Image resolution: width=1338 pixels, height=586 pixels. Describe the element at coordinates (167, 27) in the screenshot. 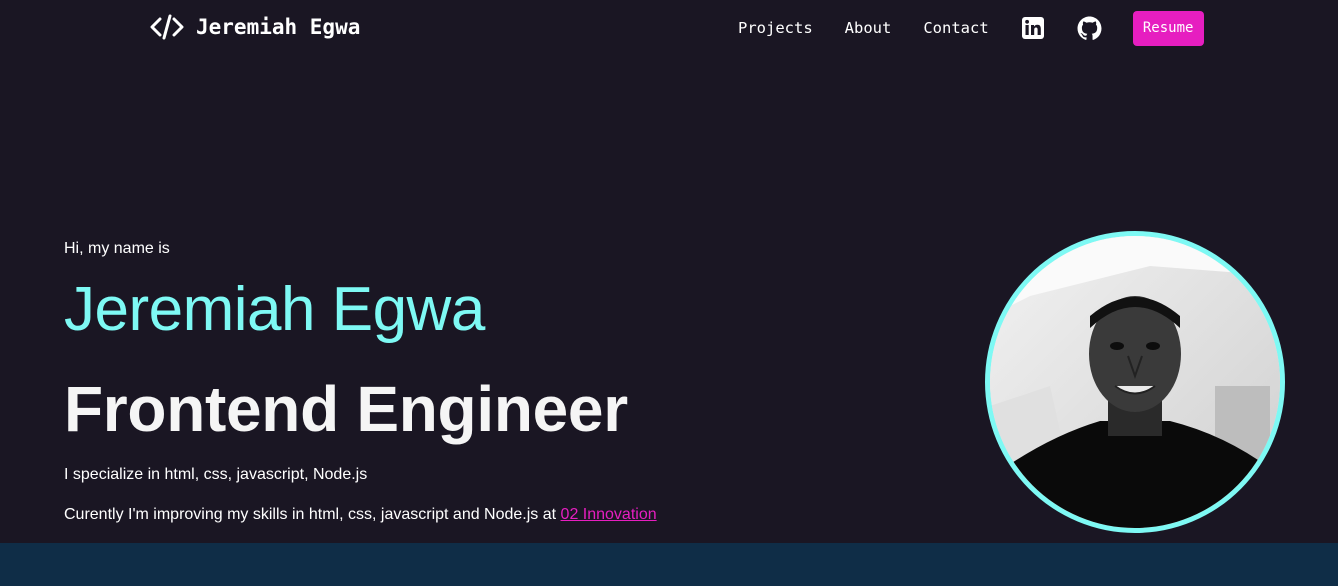

I see `code-icon` at that location.